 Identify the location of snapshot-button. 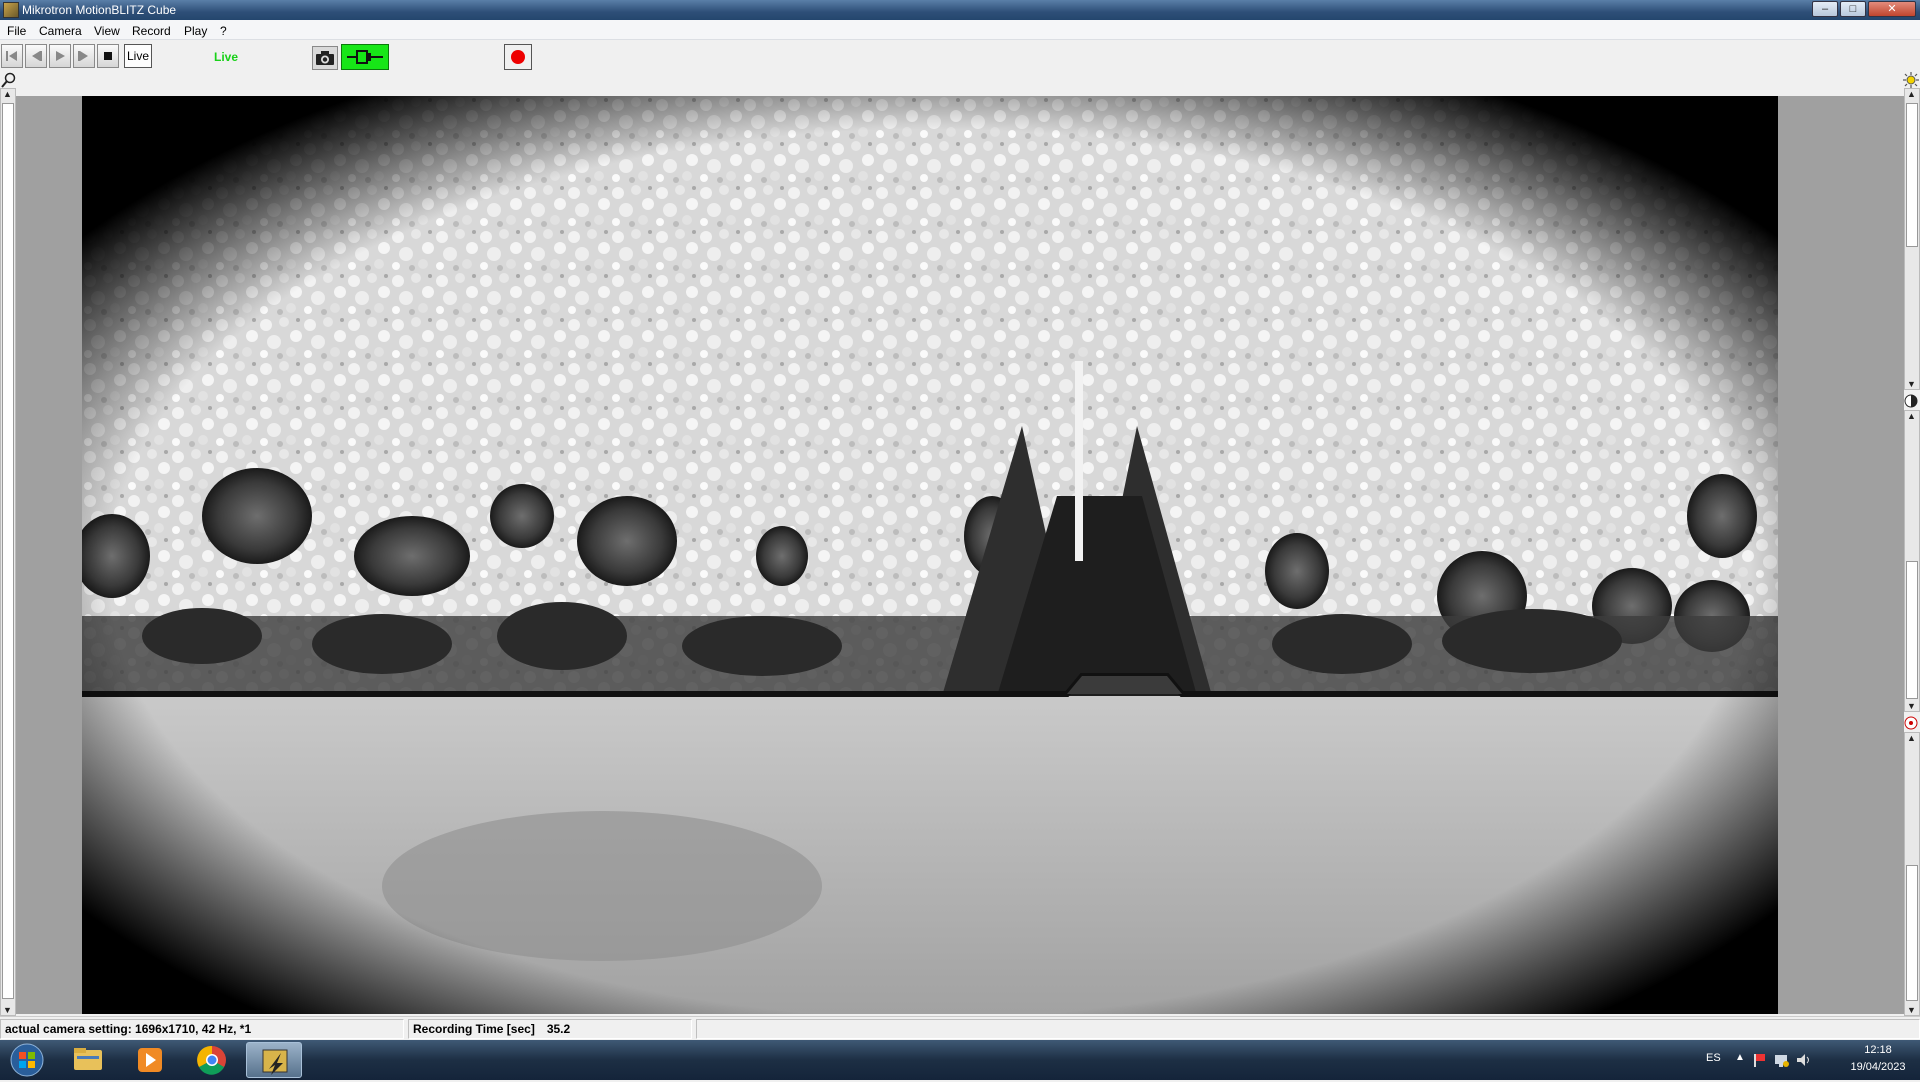
(325, 58).